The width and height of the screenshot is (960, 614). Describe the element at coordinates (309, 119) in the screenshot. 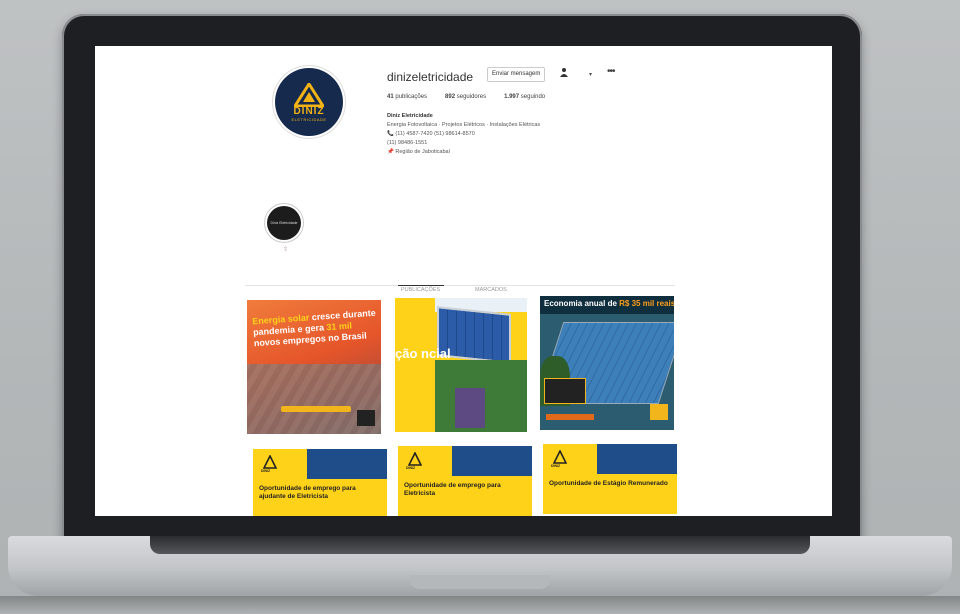

I see `logo-subtitle: ELETRICIDADE` at that location.